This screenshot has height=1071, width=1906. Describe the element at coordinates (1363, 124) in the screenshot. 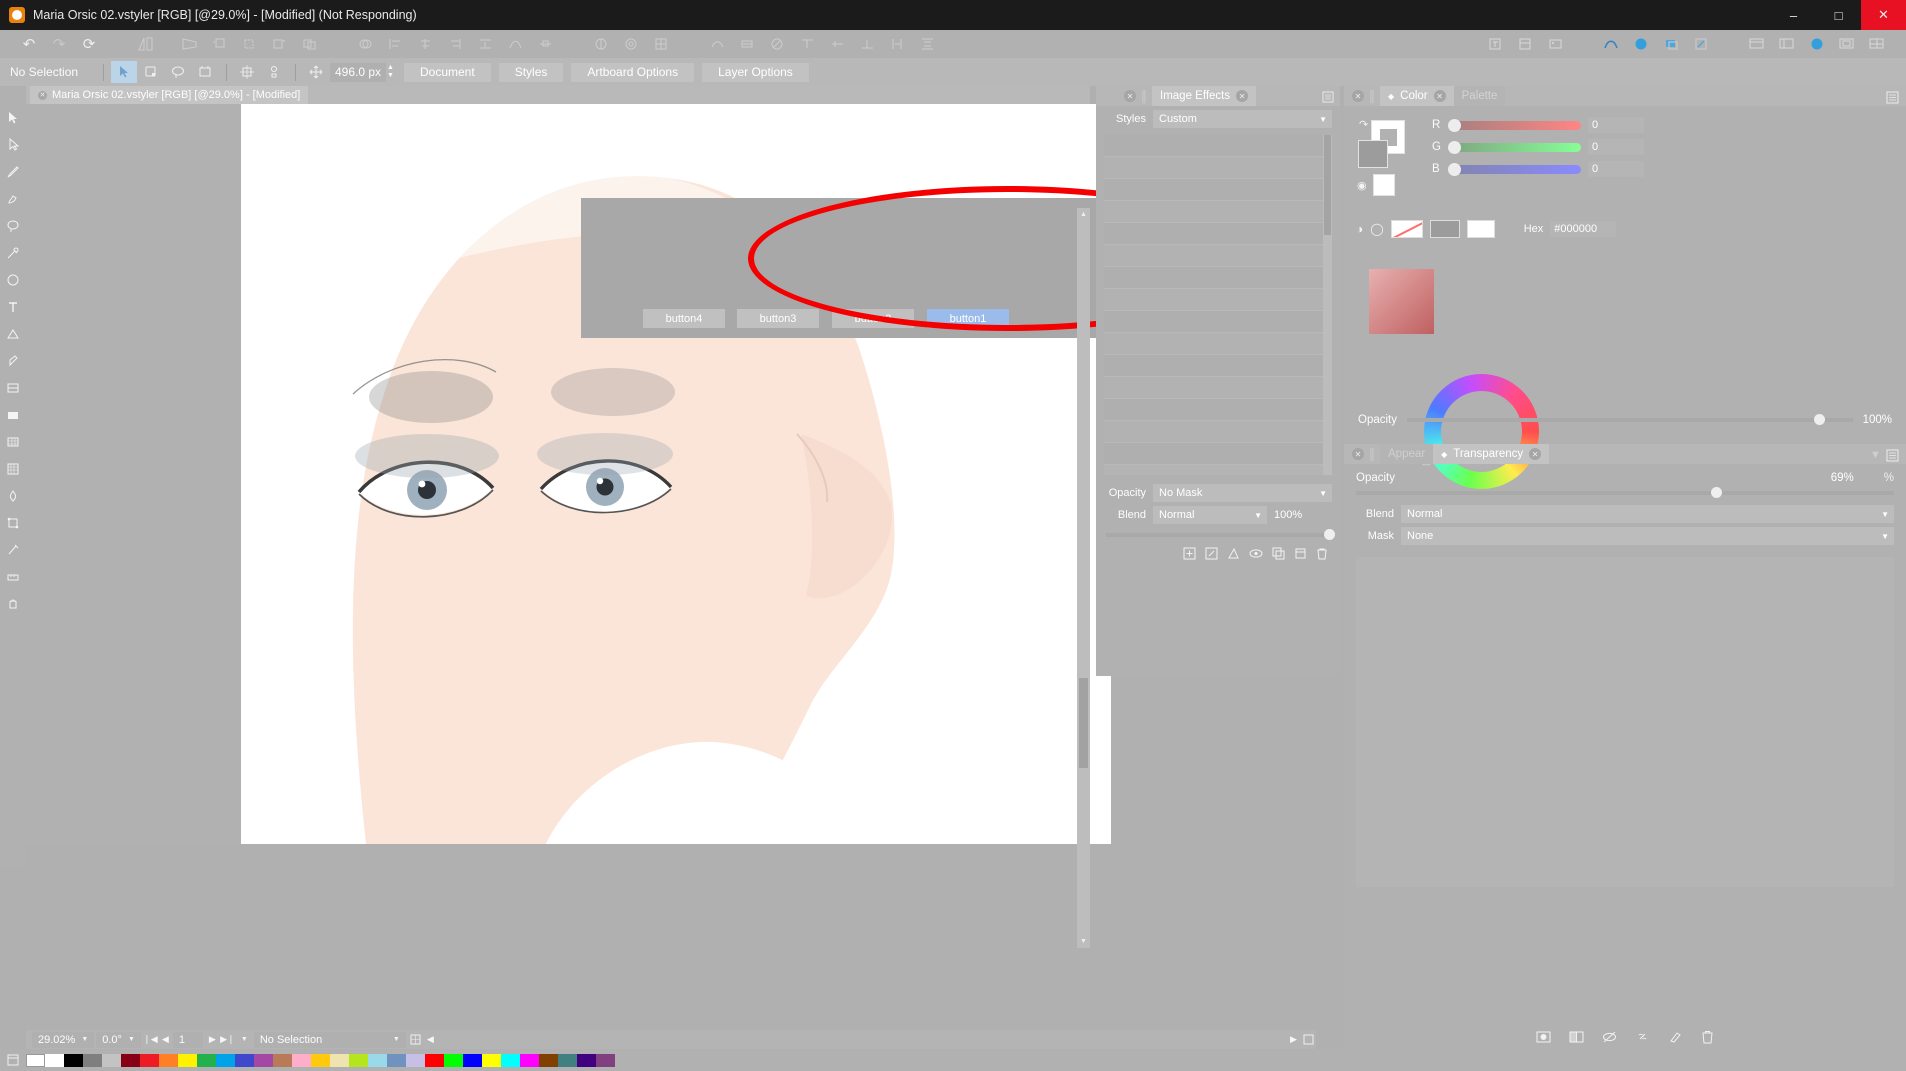

I see `swap-colors-icon: ↷` at that location.